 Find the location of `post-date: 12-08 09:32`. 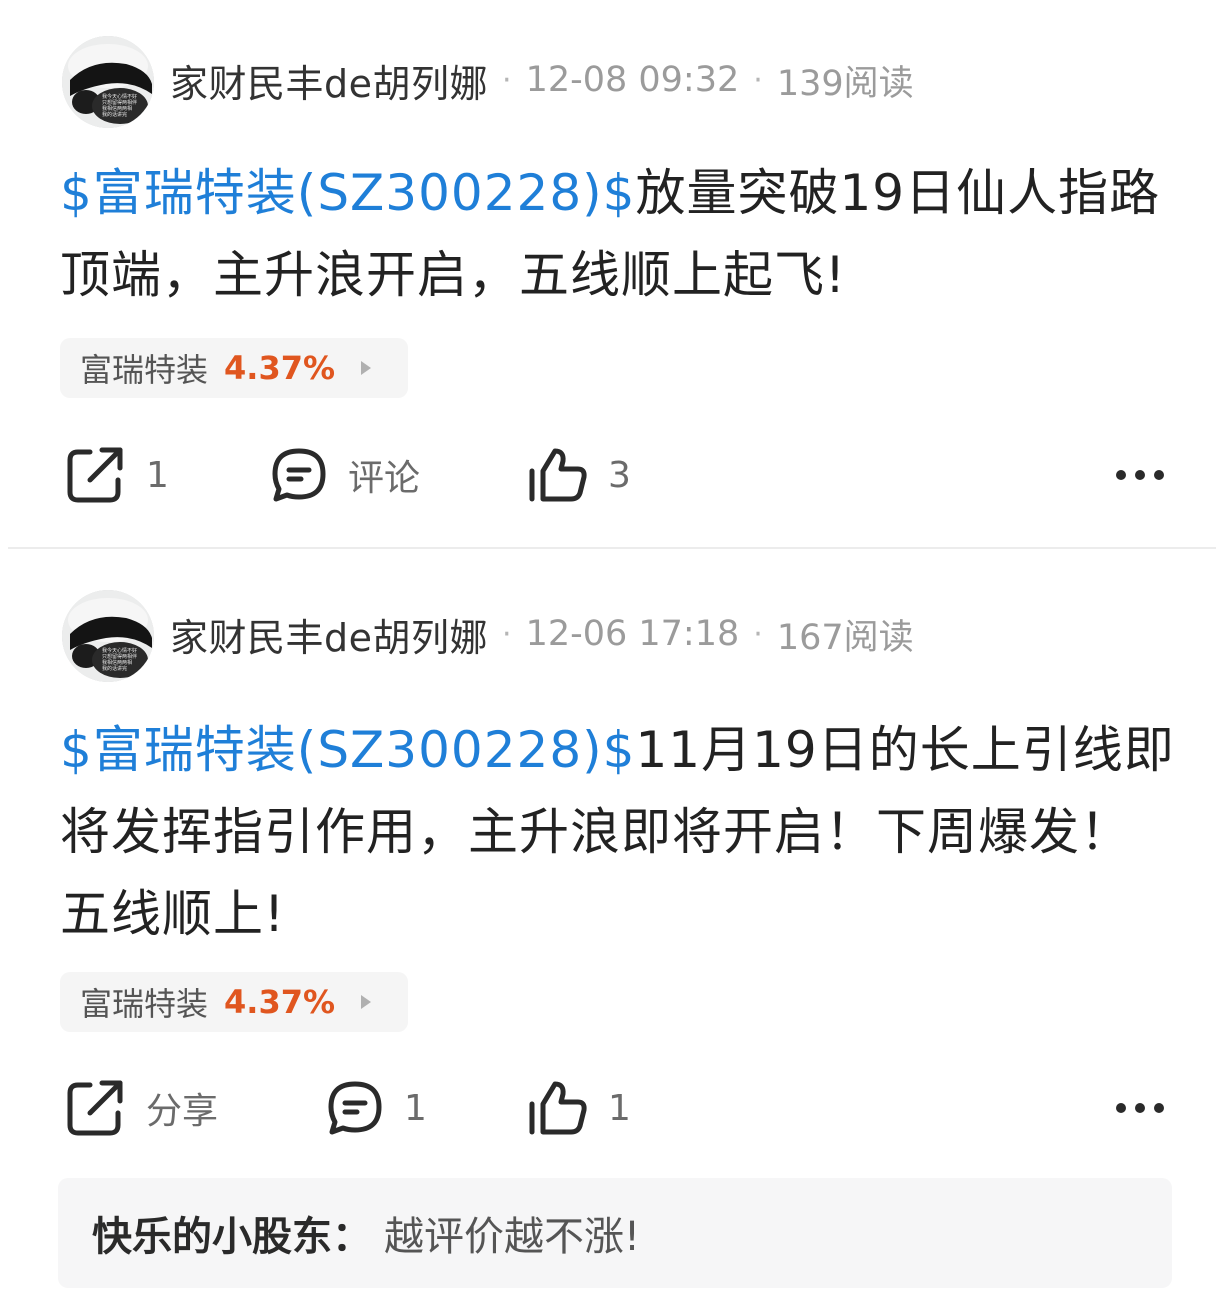

post-date: 12-08 09:32 is located at coordinates (632, 80).